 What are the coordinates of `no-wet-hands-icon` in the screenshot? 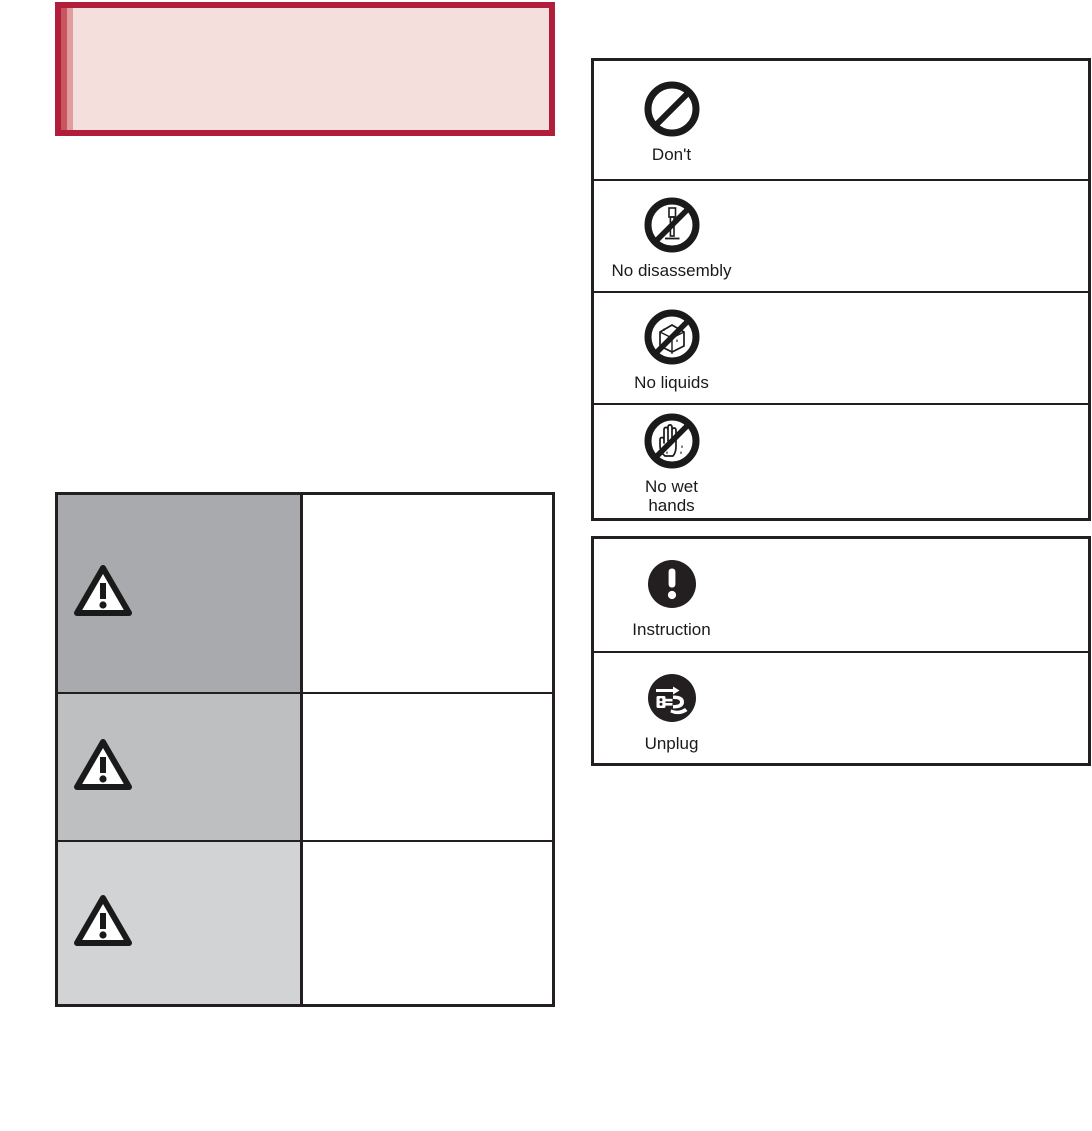 It's located at (672, 443).